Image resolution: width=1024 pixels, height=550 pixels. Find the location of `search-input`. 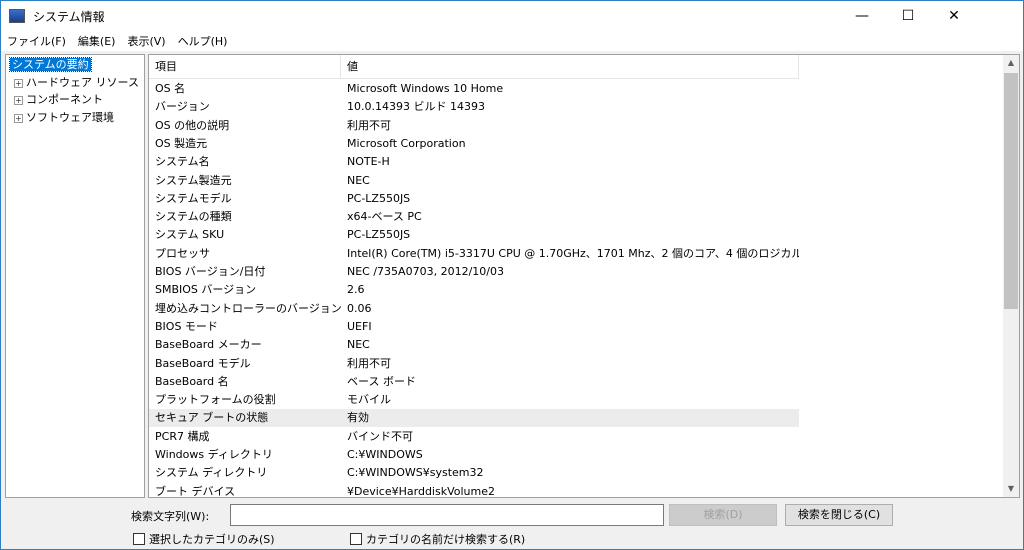

search-input is located at coordinates (447, 515).